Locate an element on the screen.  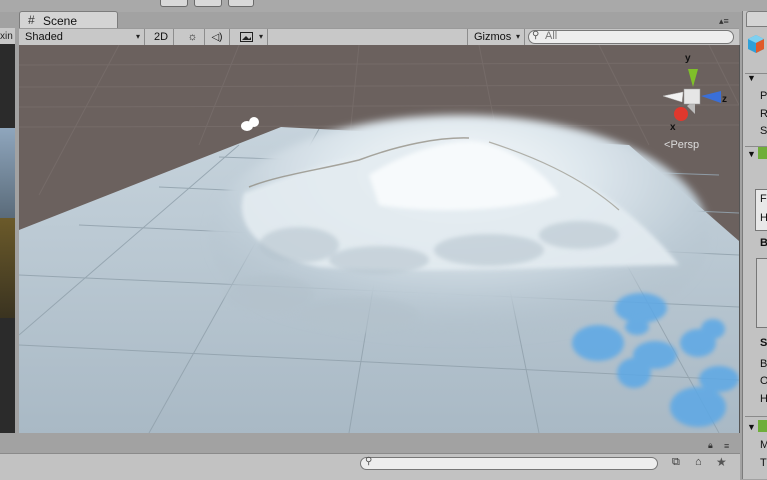
effects-dropdown: ▾ is located at coordinates (251, 37).